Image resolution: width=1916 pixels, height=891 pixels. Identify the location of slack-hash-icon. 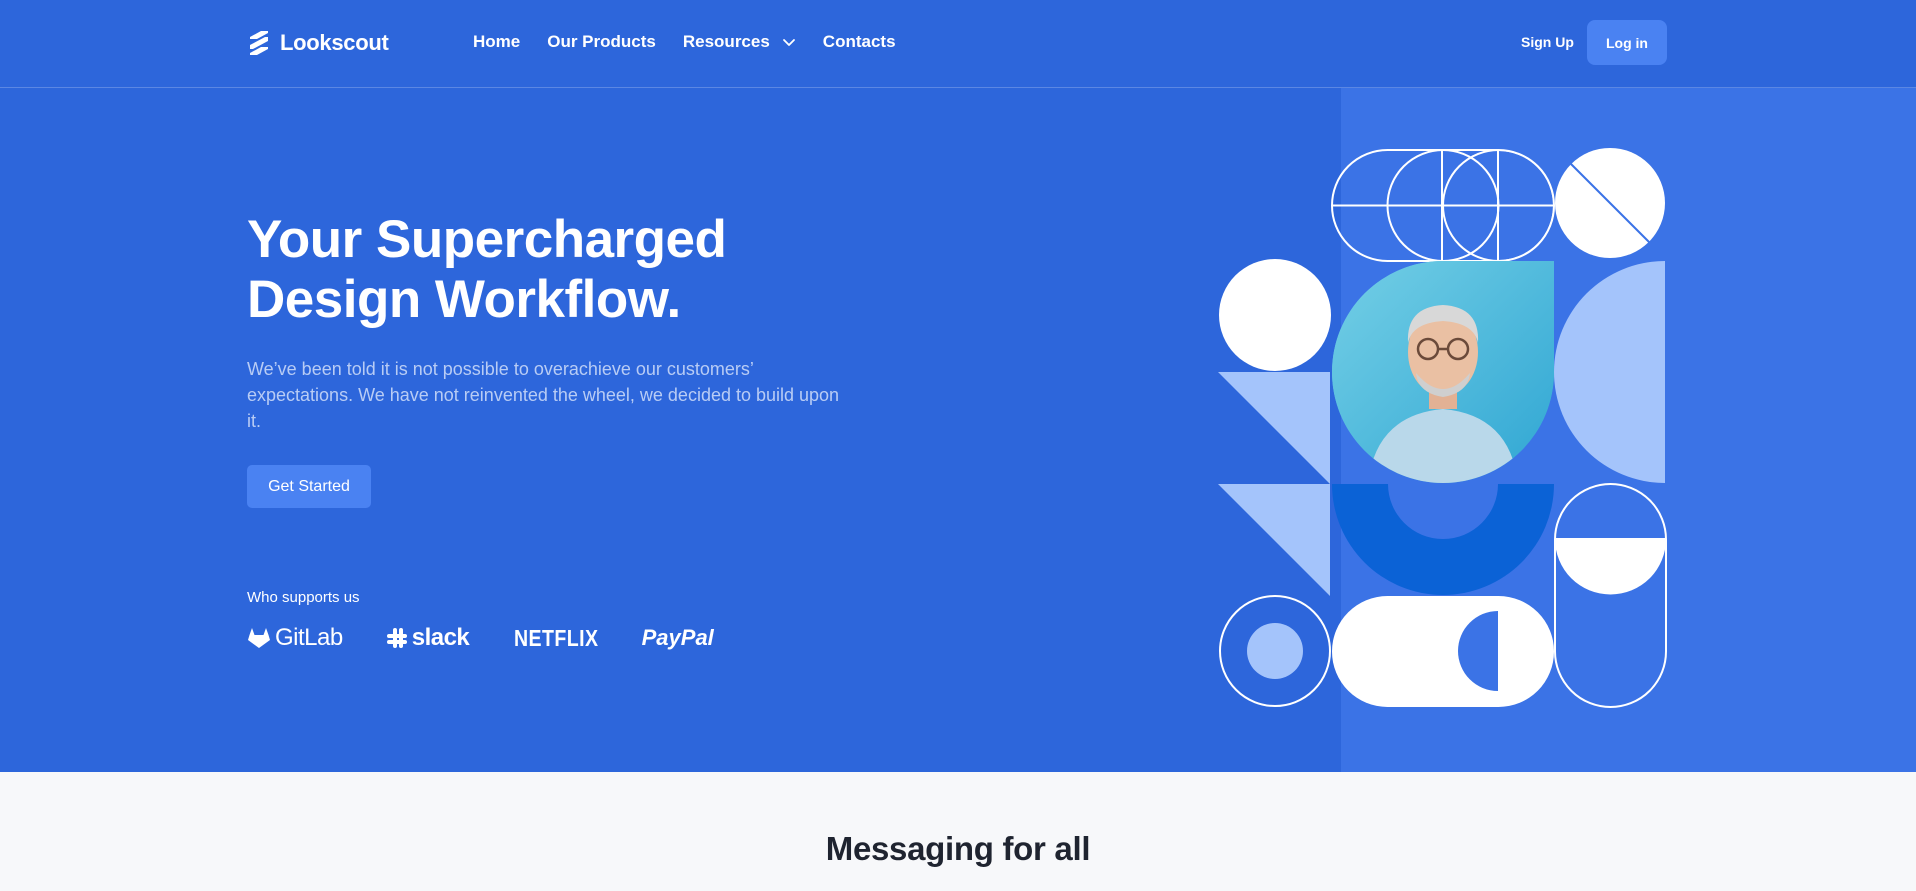
(396, 638).